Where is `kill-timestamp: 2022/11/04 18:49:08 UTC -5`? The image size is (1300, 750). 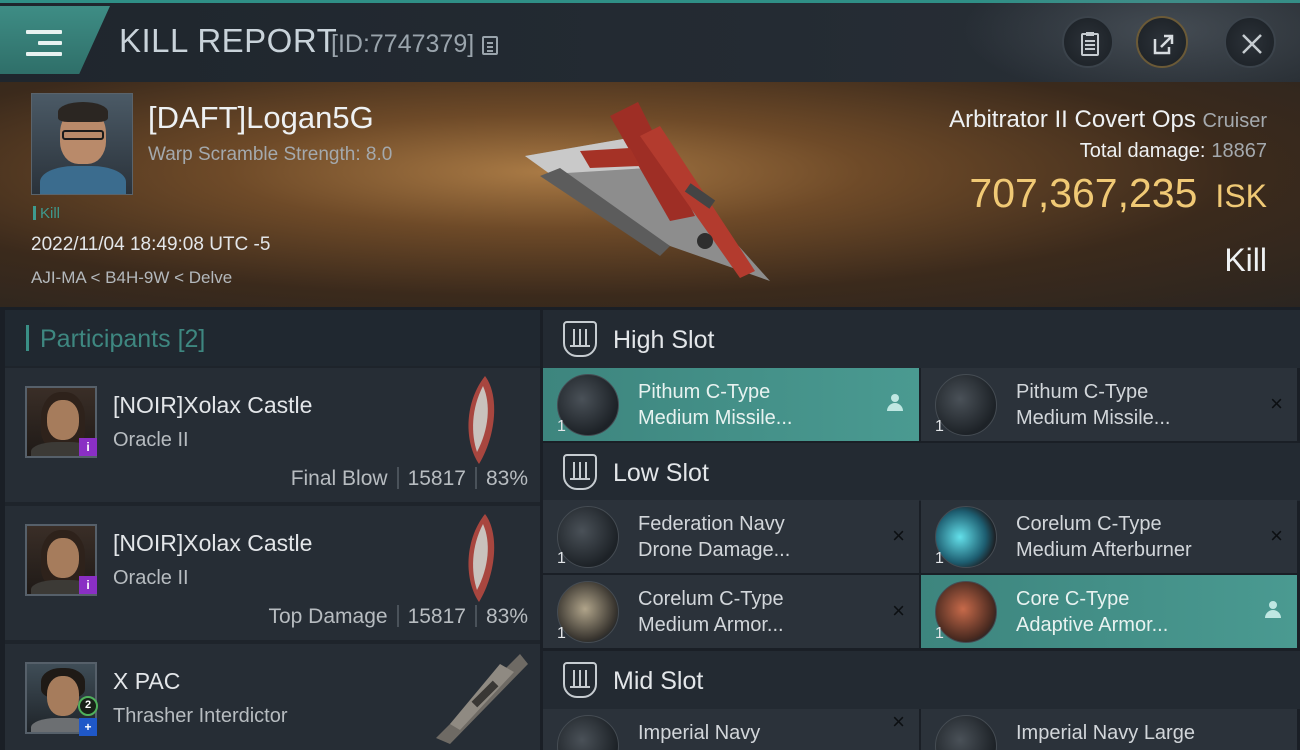
kill-timestamp: 2022/11/04 18:49:08 UTC -5 is located at coordinates (151, 244).